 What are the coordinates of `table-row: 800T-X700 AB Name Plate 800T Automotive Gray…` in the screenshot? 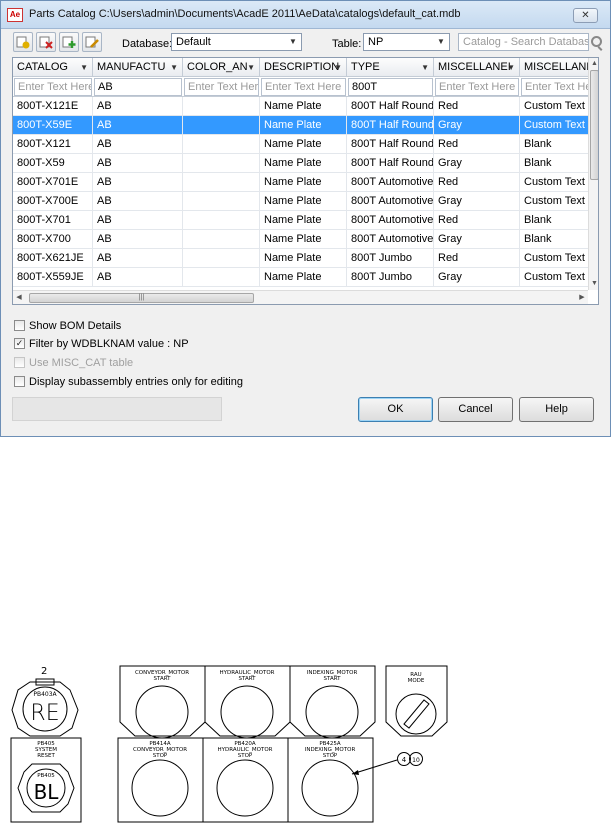 It's located at (300, 239).